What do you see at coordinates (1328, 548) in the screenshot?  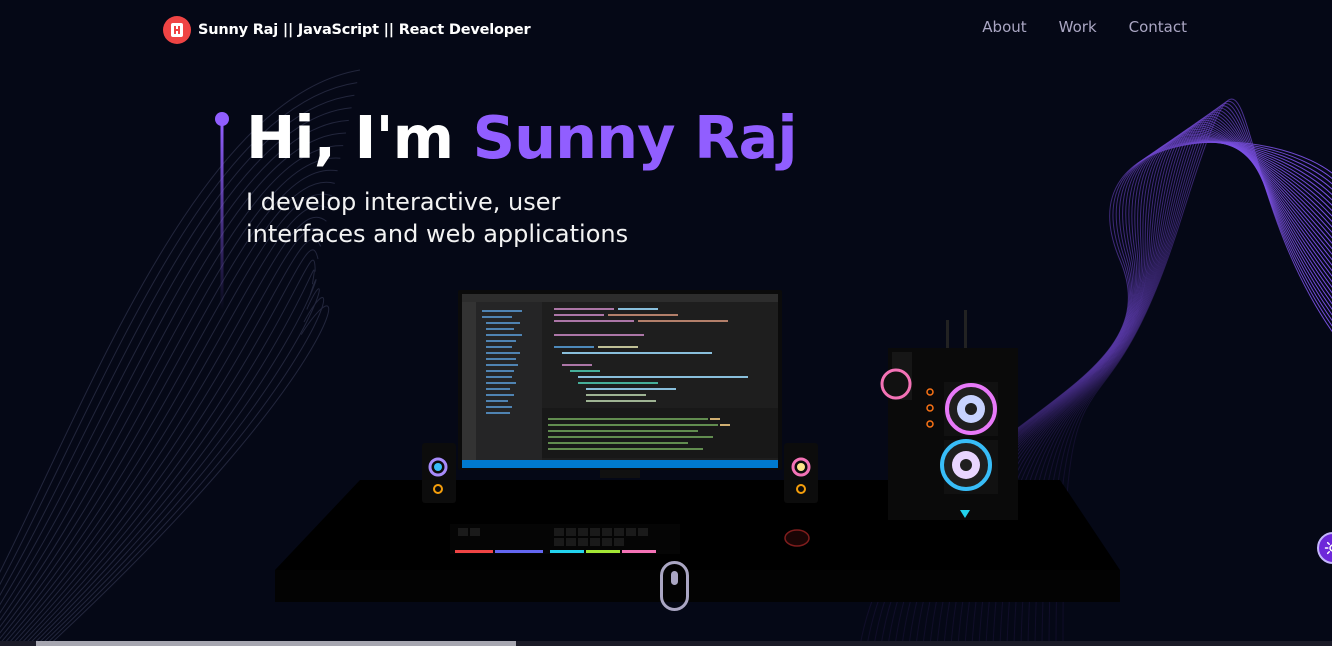 I see `gear-icon` at bounding box center [1328, 548].